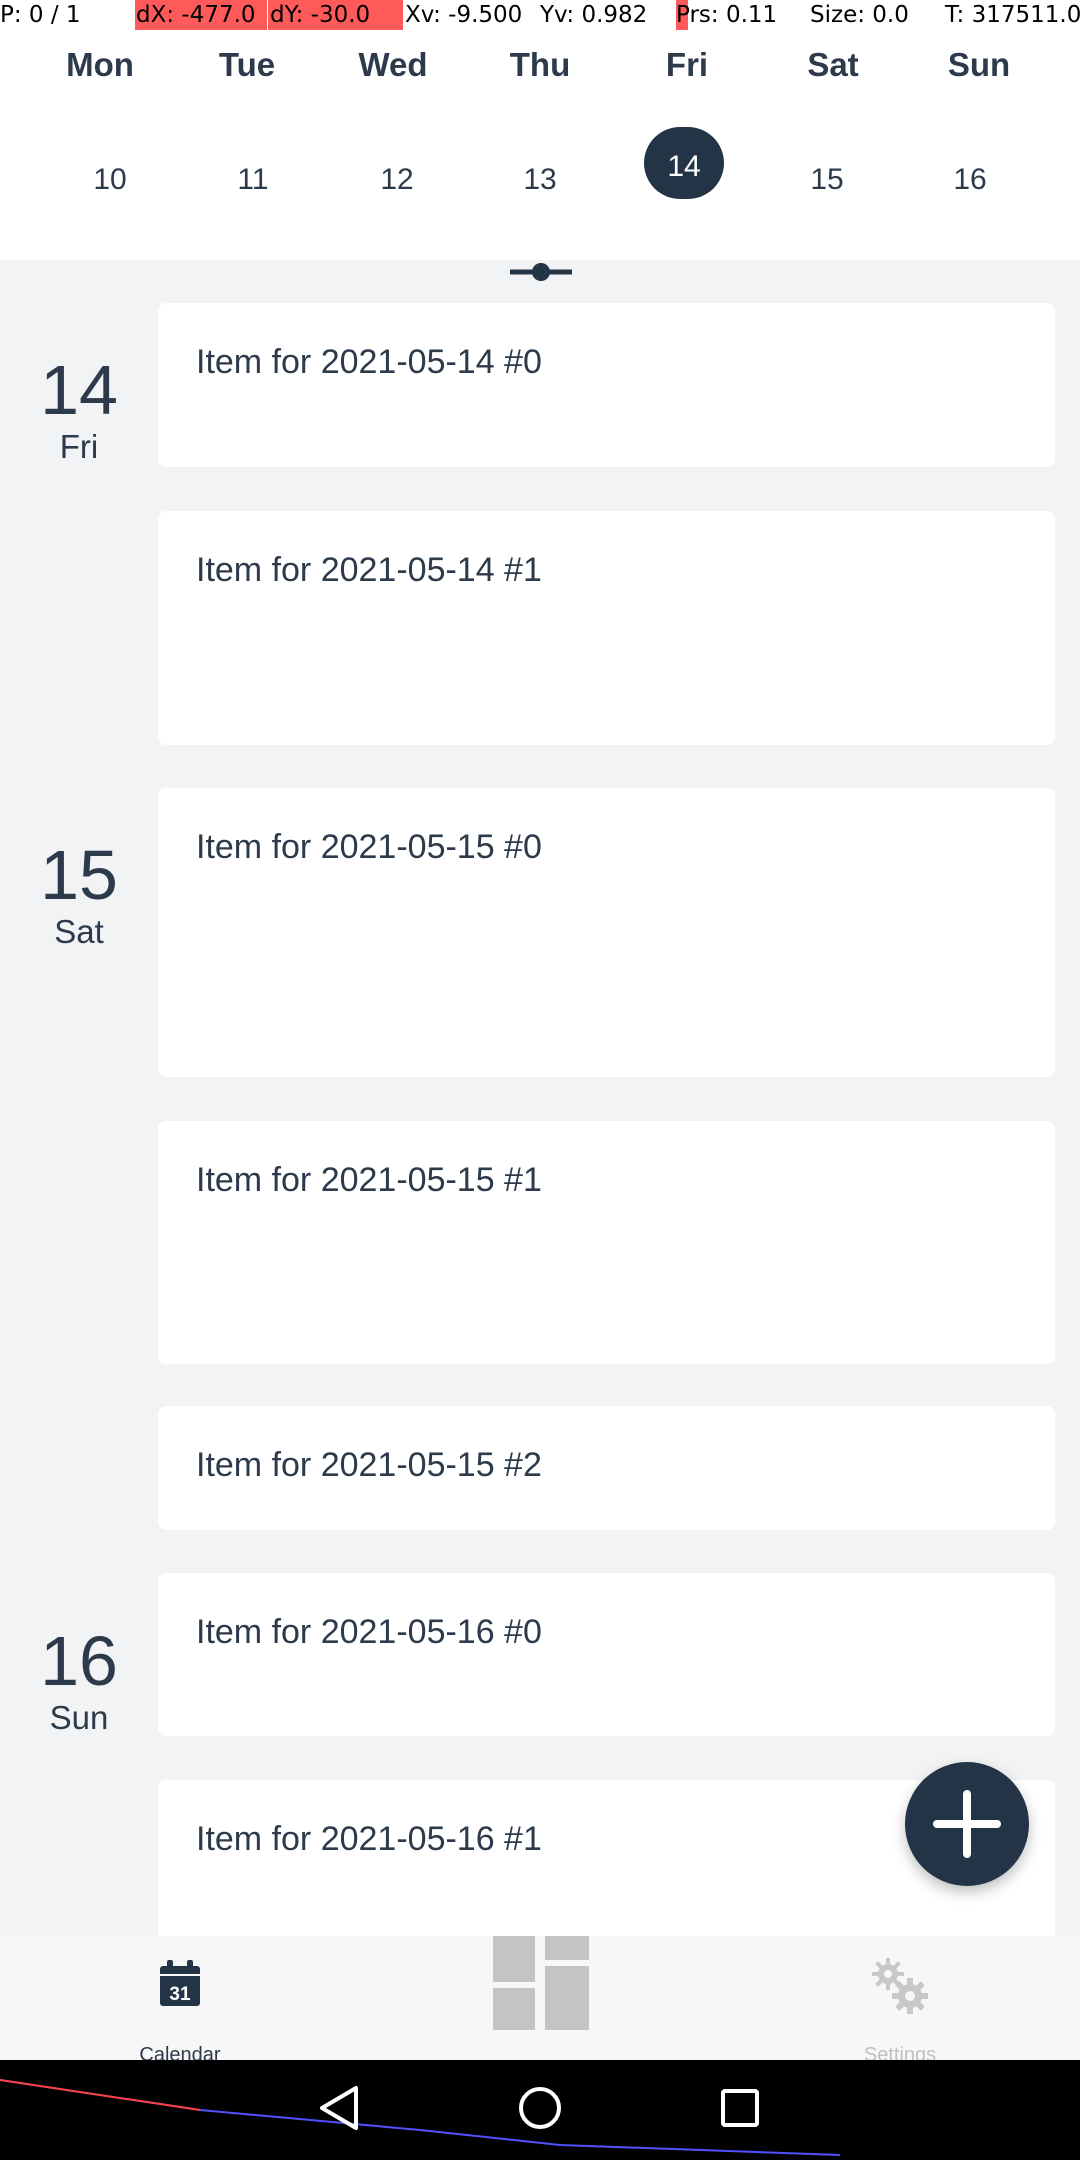 The image size is (1080, 2160). What do you see at coordinates (369, 570) in the screenshot?
I see `agenda-item-title: Item for 2021-05-14 #1` at bounding box center [369, 570].